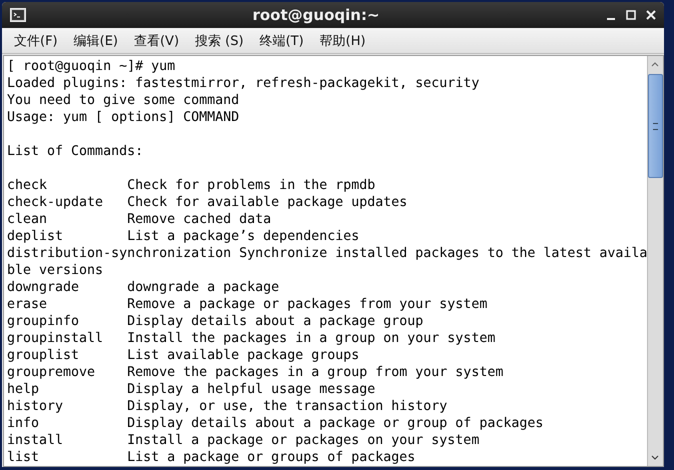 This screenshot has width=674, height=470. What do you see at coordinates (255, 372) in the screenshot?
I see `terminal-line: groupremove Remove the packages in a group from your system` at bounding box center [255, 372].